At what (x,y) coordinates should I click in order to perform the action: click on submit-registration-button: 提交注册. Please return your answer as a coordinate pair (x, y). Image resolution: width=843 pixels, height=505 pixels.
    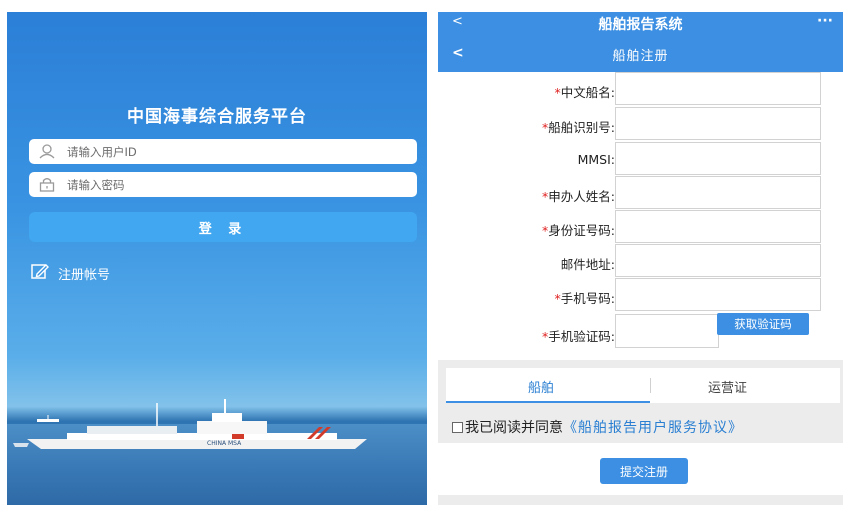
    Looking at the image, I should click on (644, 471).